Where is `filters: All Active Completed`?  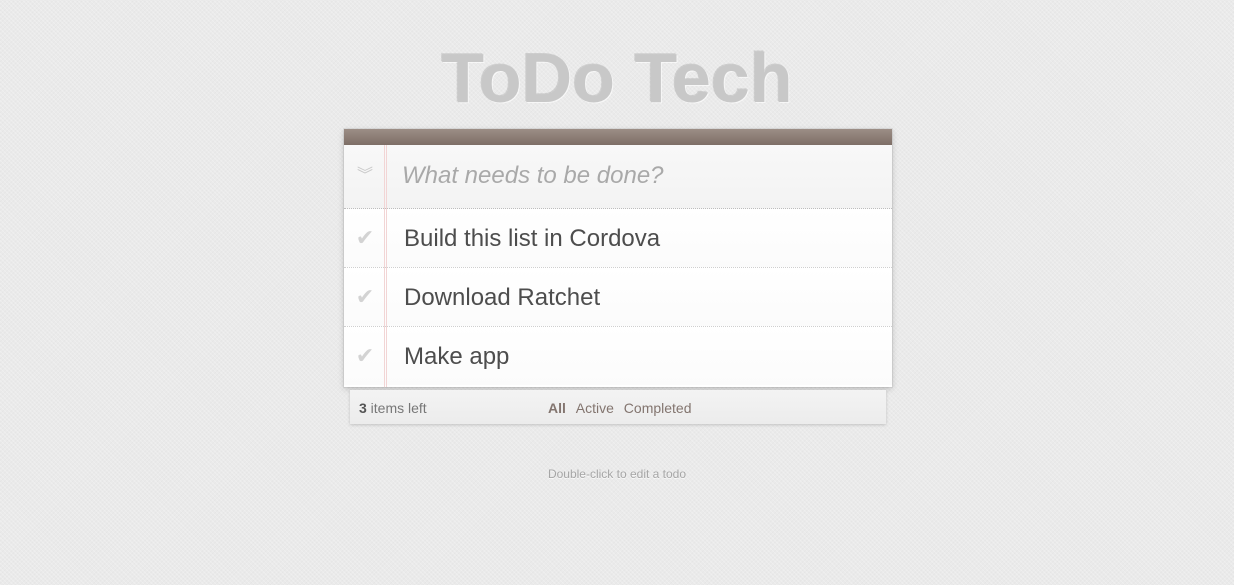 filters: All Active Completed is located at coordinates (623, 408).